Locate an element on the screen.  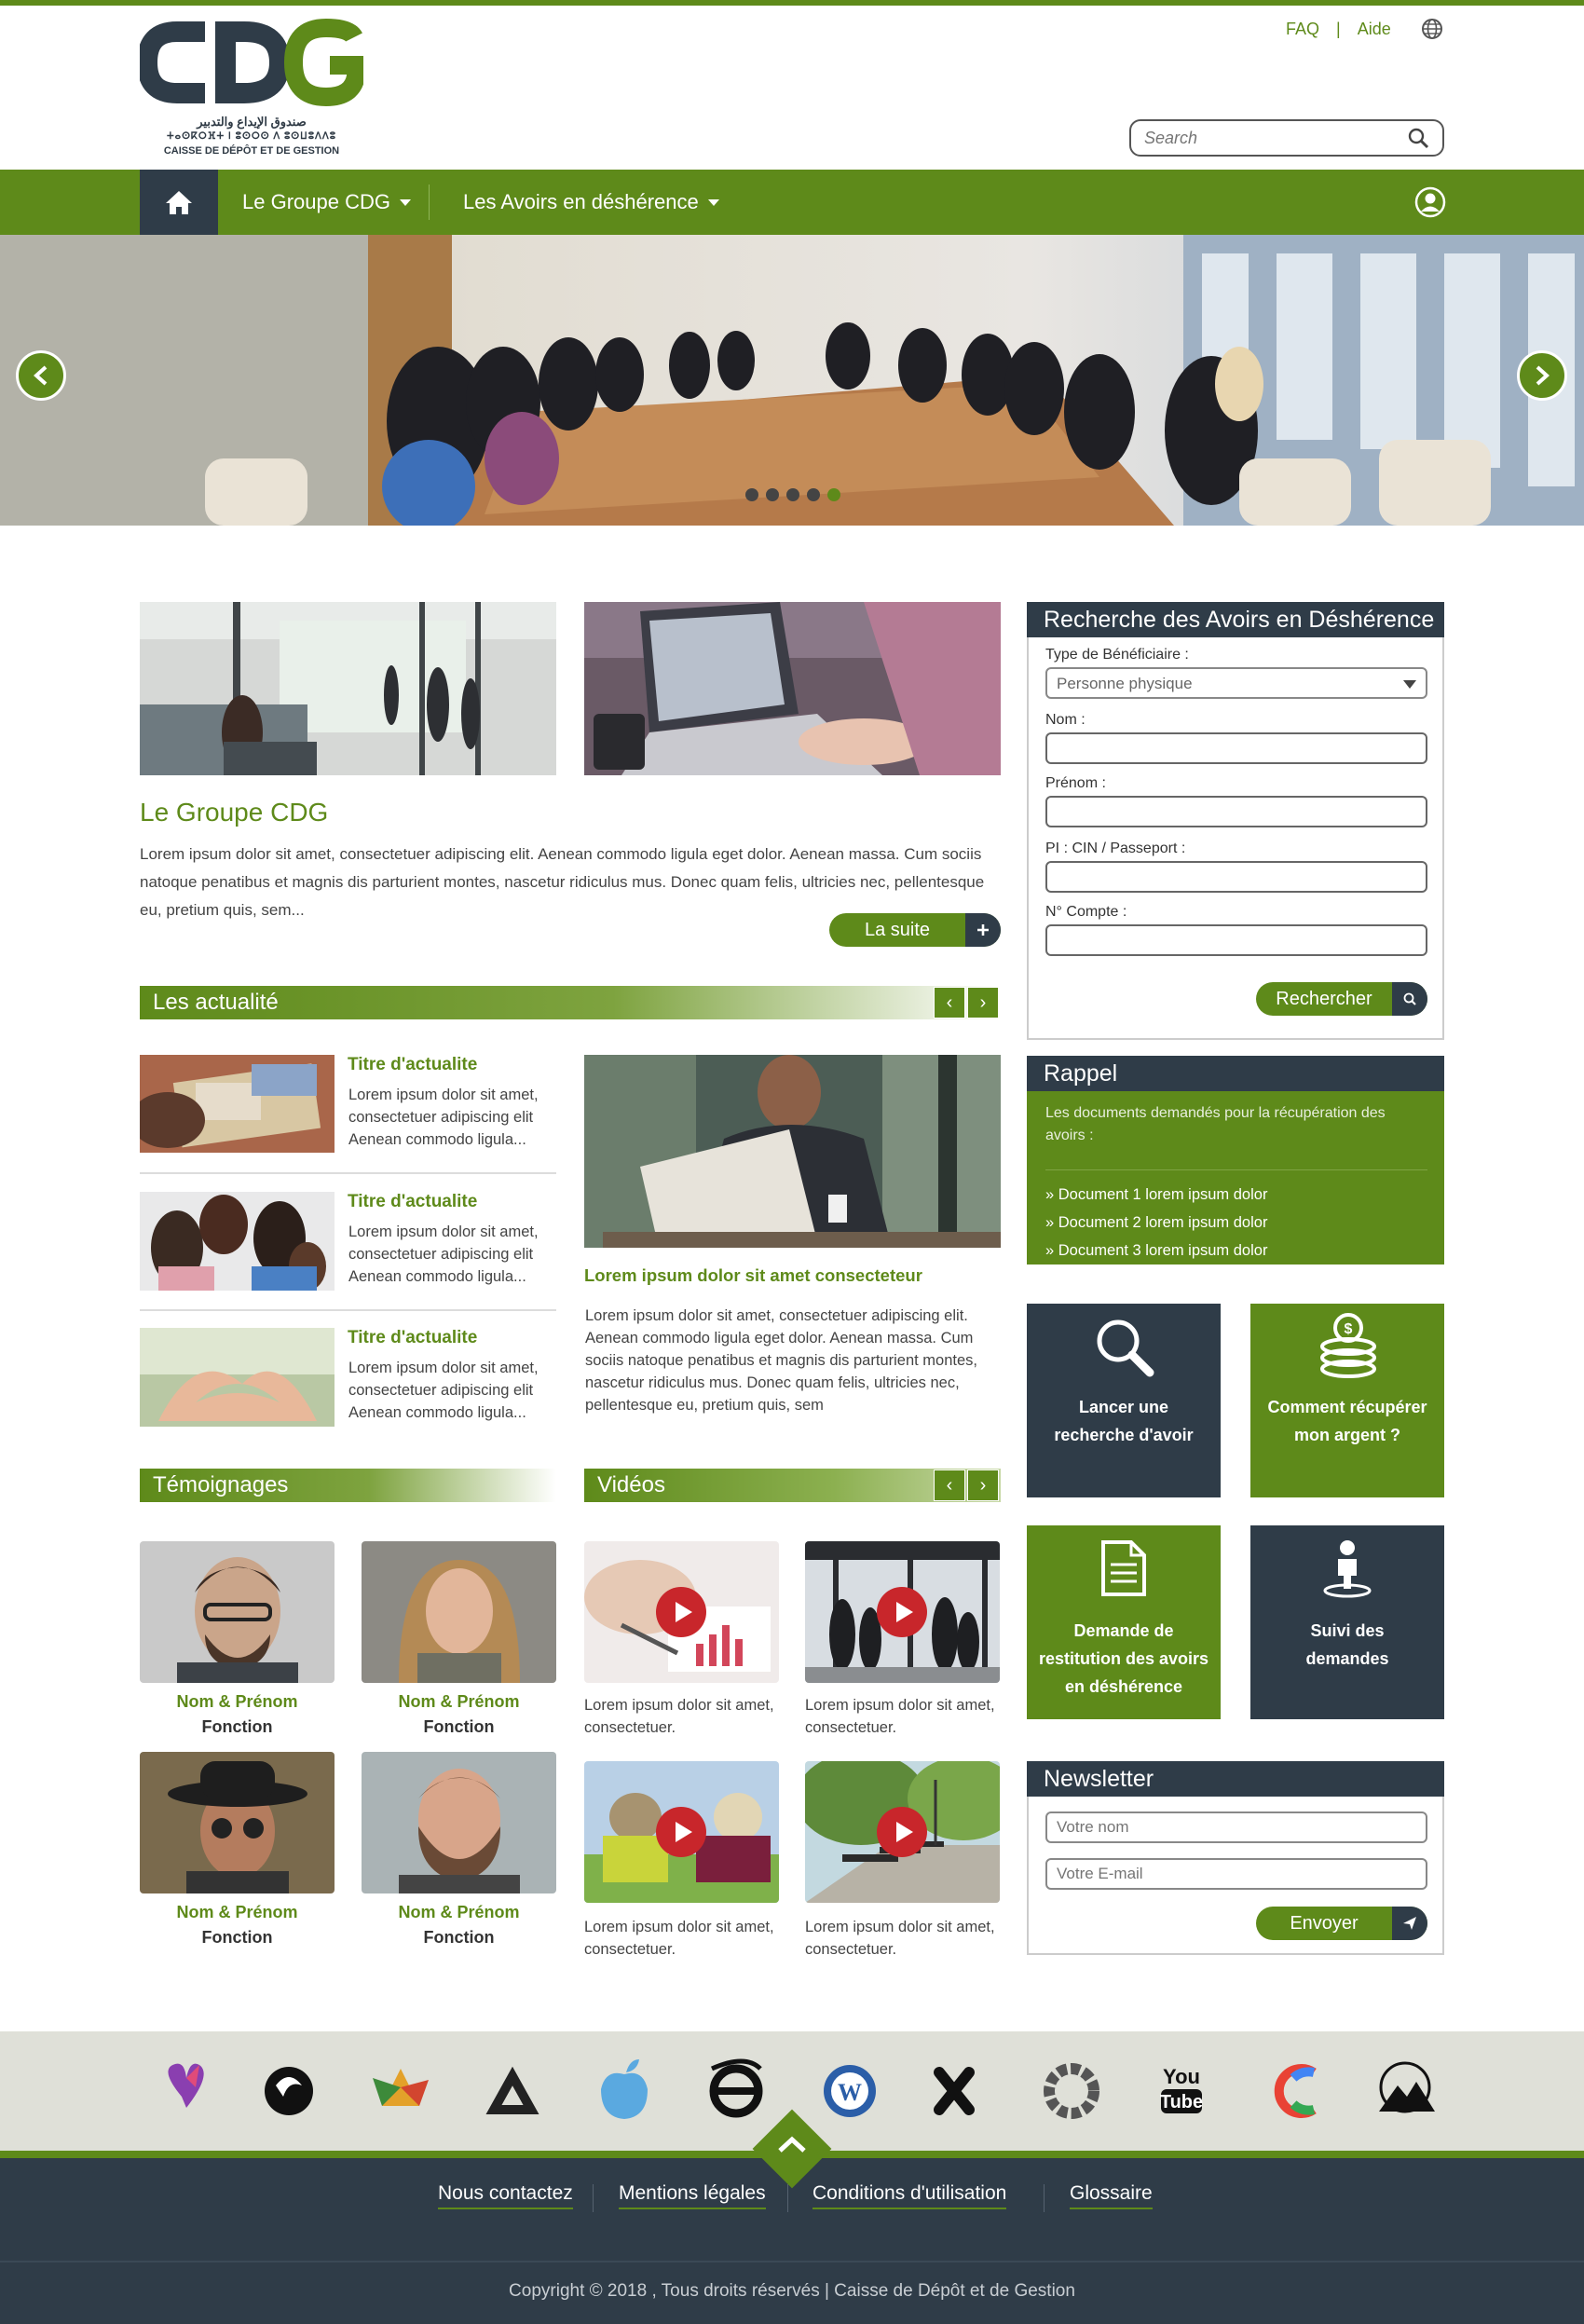
partner-youtube-icon: You Tube is located at coordinates (1182, 2089).